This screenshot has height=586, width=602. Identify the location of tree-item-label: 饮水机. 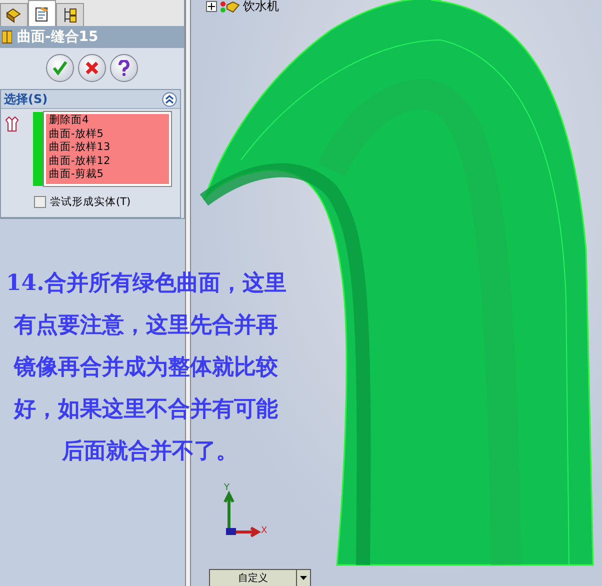
(261, 7).